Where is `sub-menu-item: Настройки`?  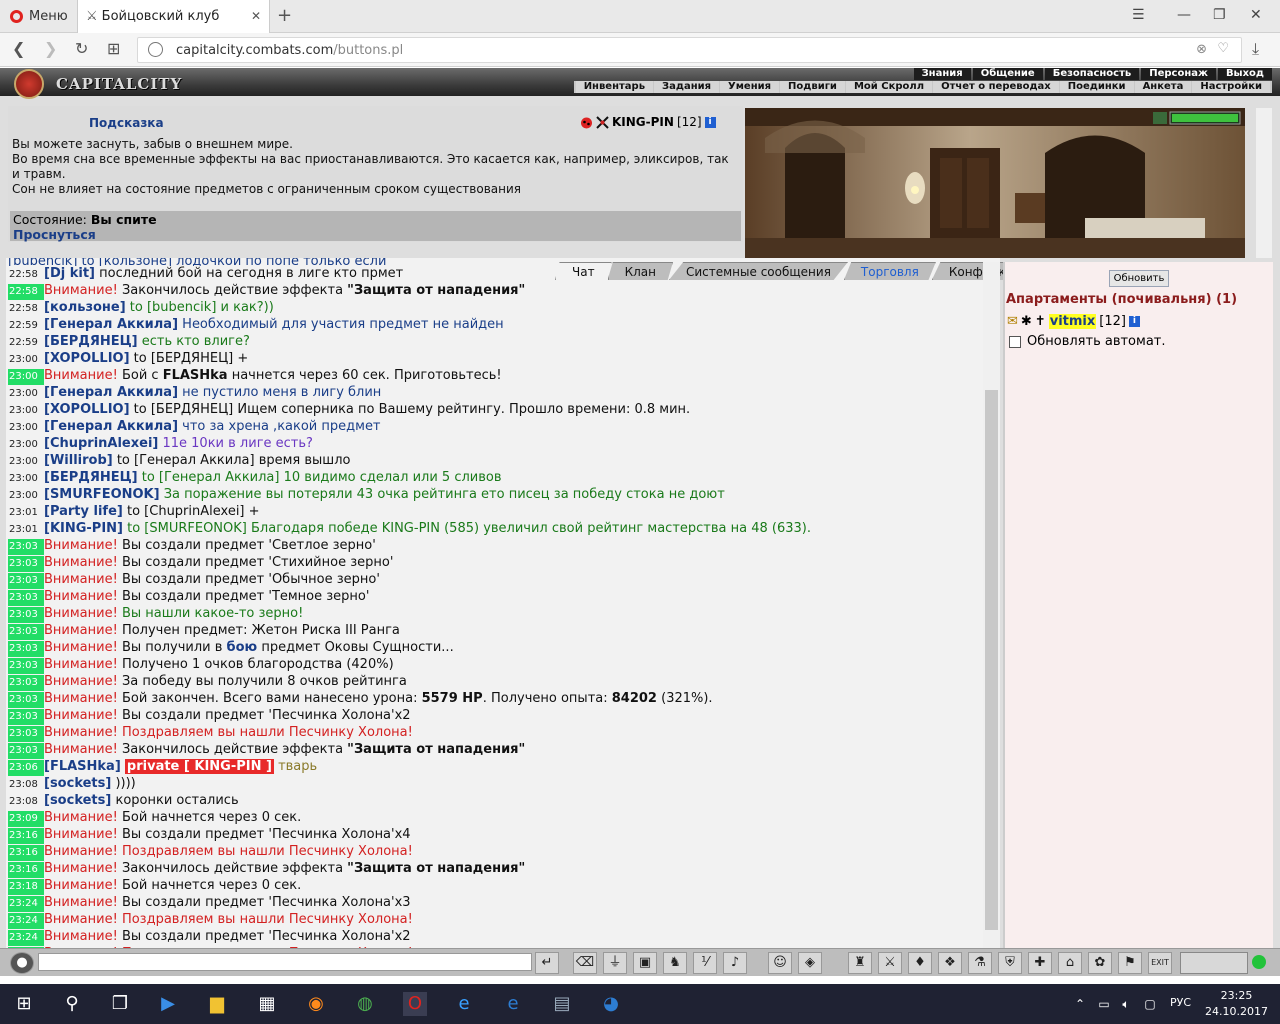
sub-menu-item: Настройки is located at coordinates (1231, 87).